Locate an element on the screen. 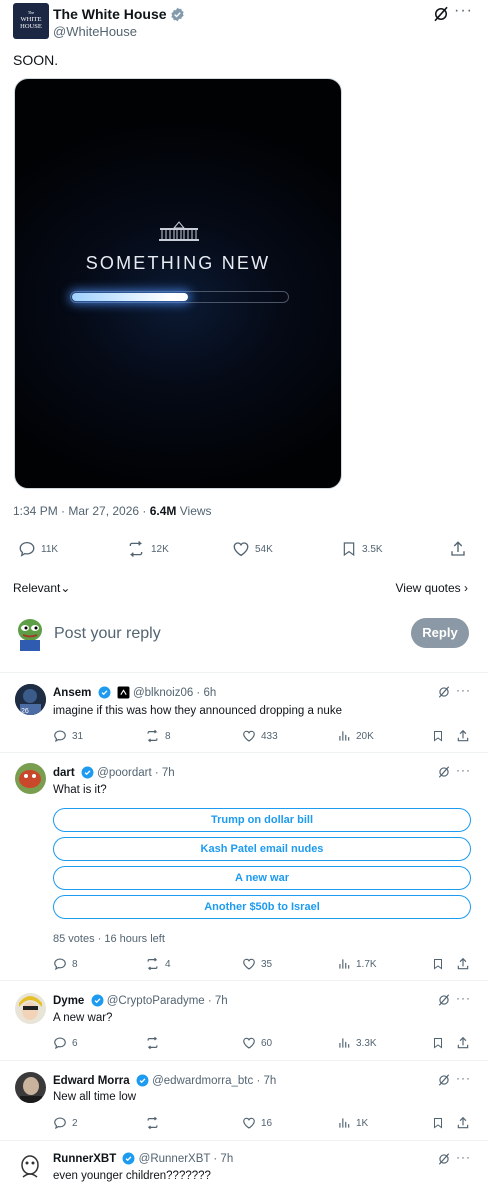  reply-header: Edward Morra @edwardmorra_btc · 7h is located at coordinates (164, 1080).